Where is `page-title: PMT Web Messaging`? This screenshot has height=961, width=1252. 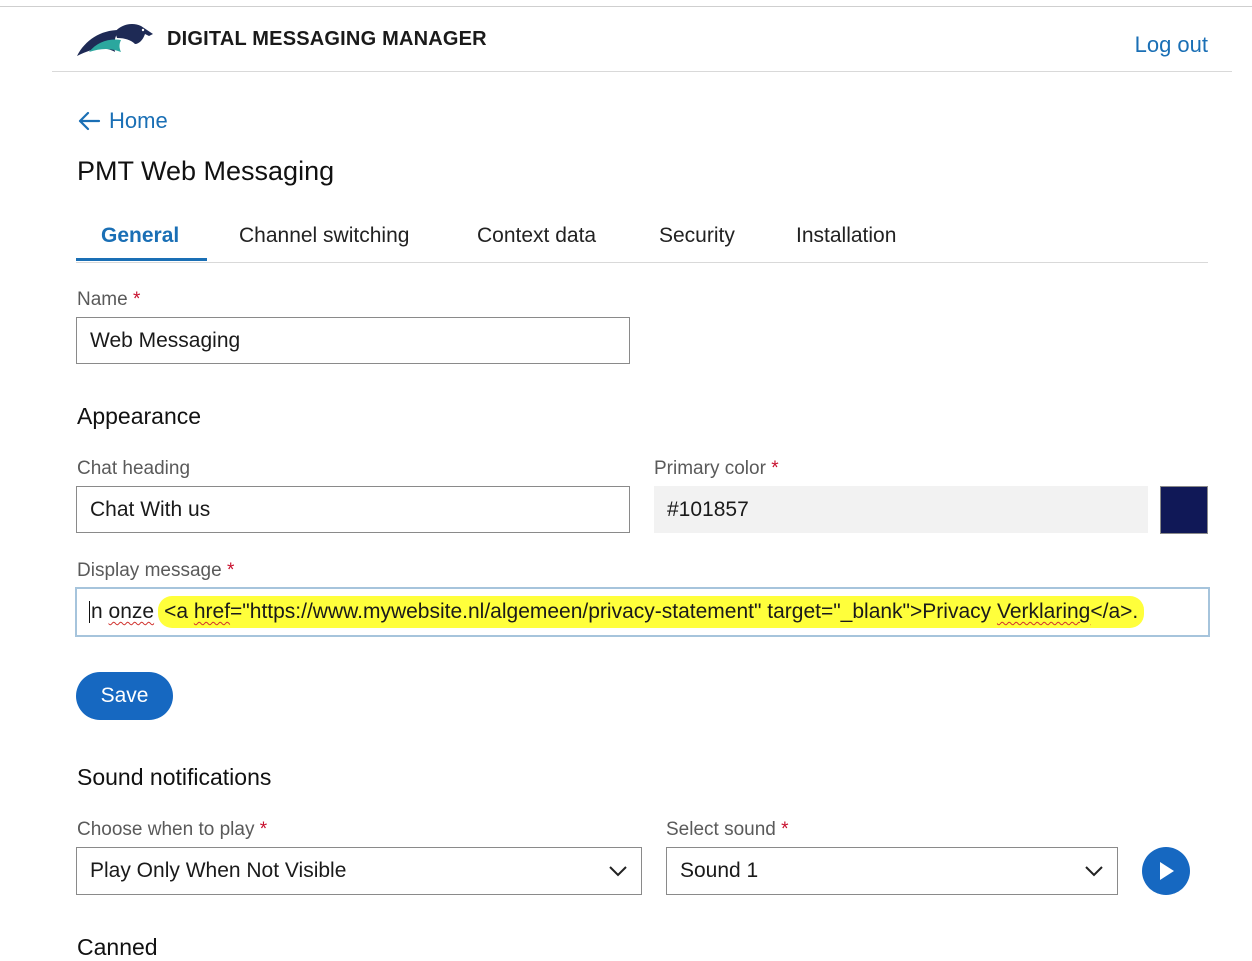
page-title: PMT Web Messaging is located at coordinates (206, 171).